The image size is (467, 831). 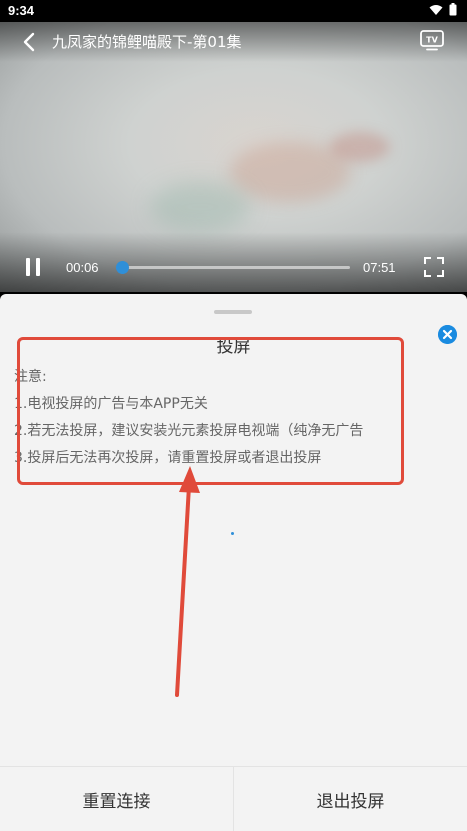 I want to click on video-title: 九凤家的锦鲤喵殿下-第01集, so click(x=147, y=42).